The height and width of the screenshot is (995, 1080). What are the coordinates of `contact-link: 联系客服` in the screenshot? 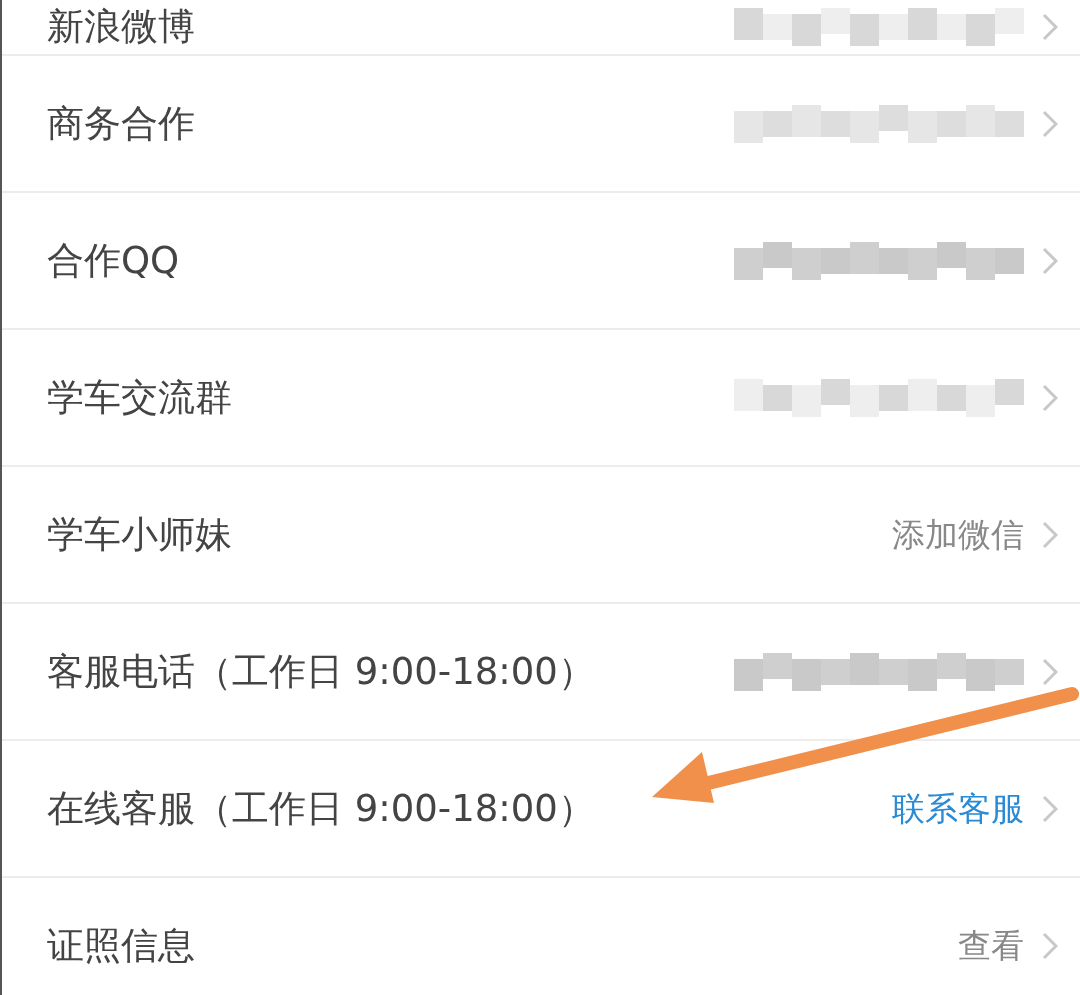 It's located at (958, 808).